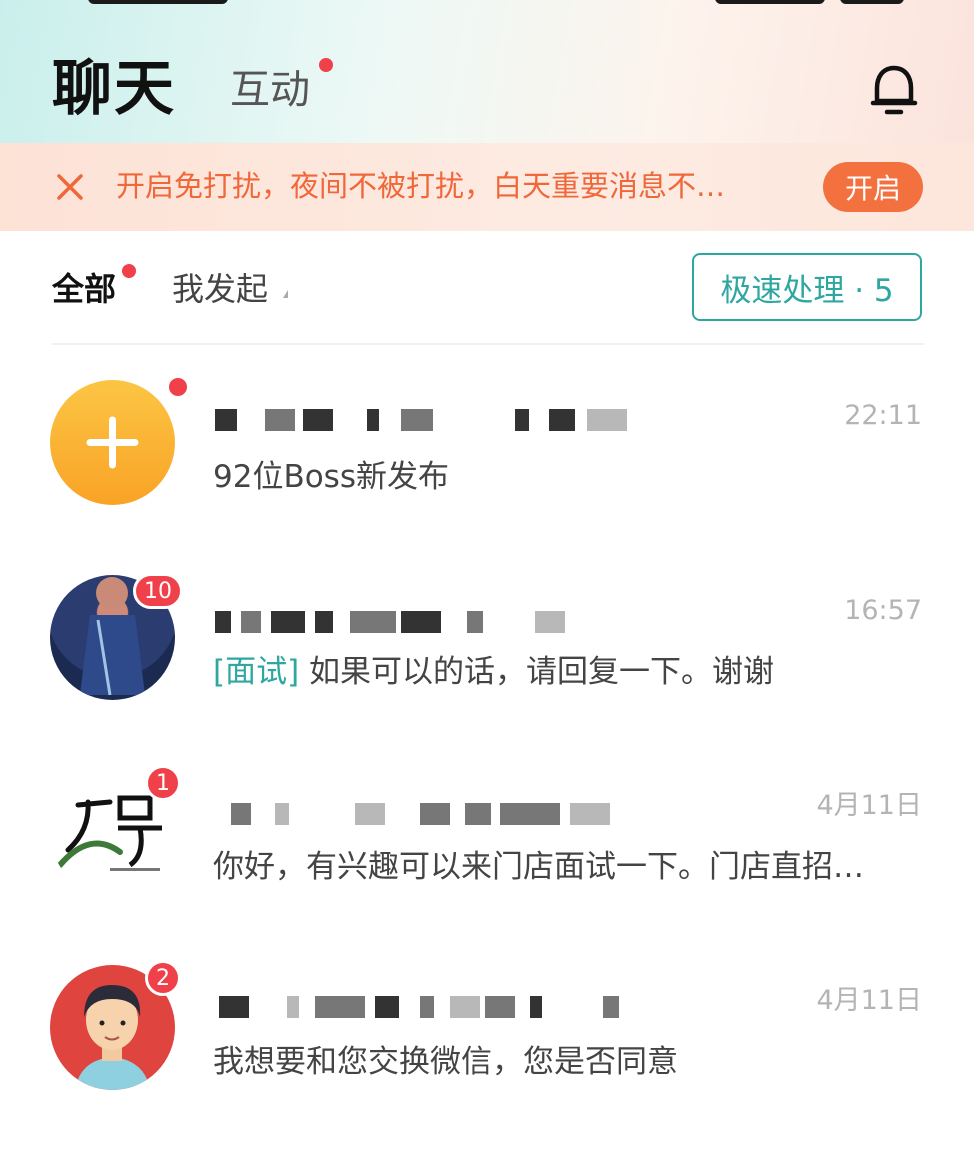  I want to click on notification-button, so click(894, 90).